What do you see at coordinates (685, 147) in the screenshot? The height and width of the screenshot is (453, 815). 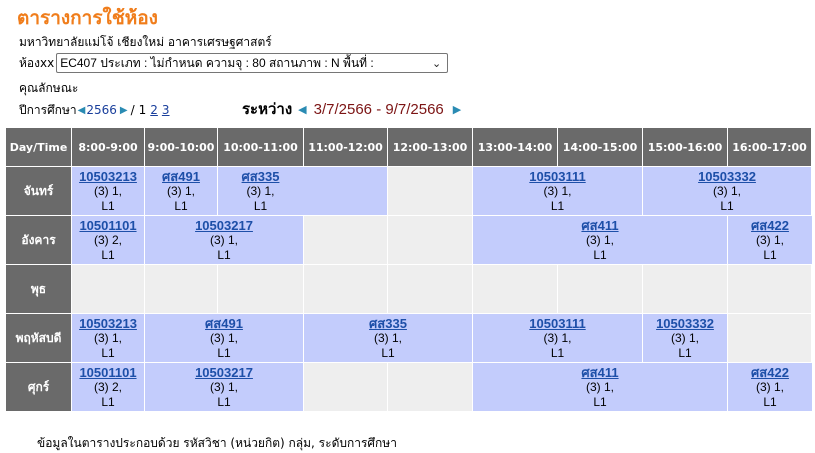 I see `time-header: 15:00-16:00` at bounding box center [685, 147].